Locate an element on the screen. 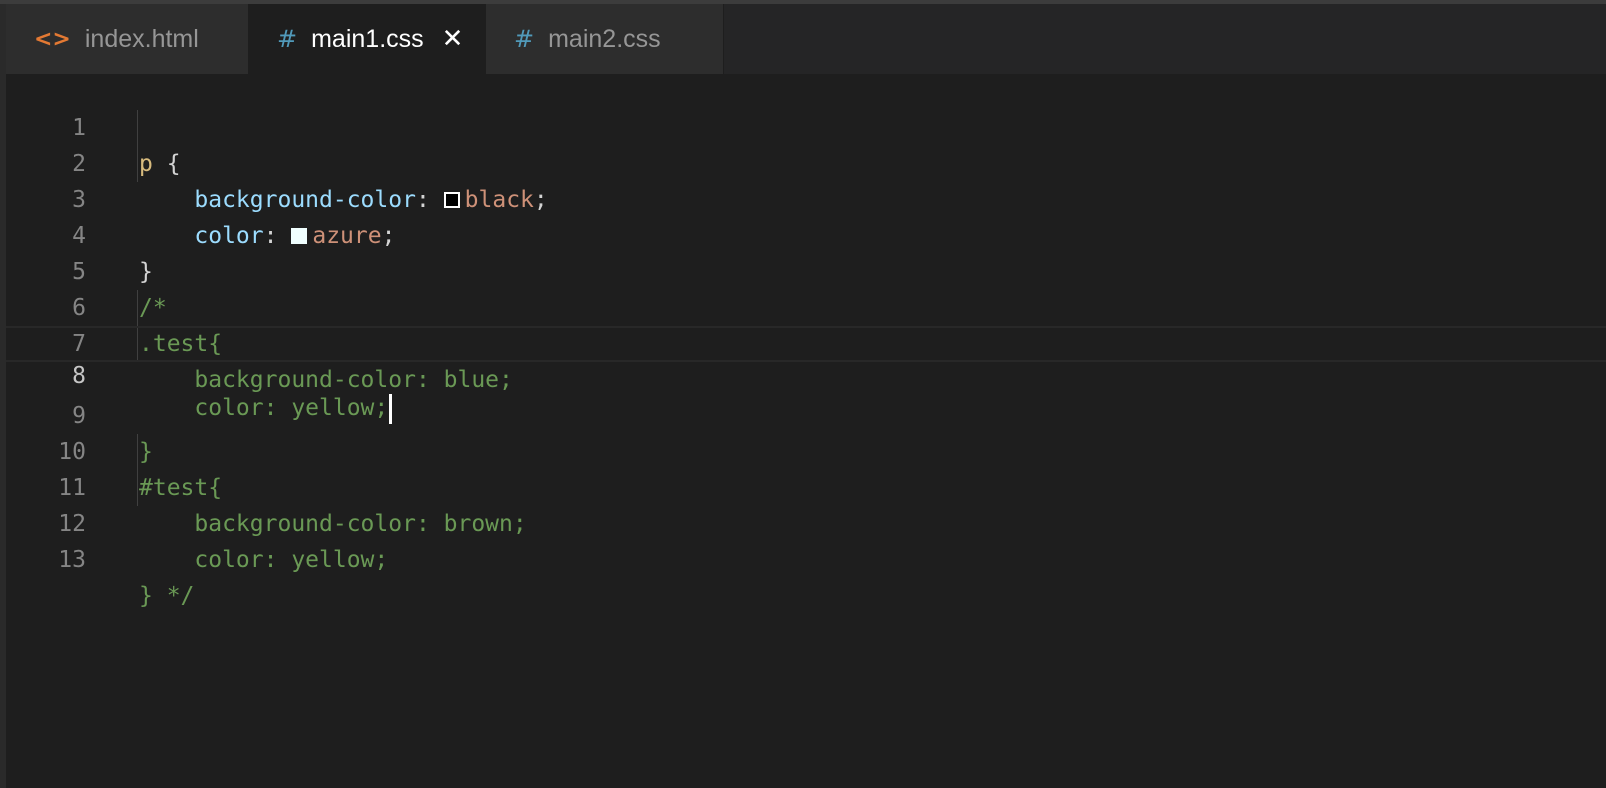  line-number: 13 is located at coordinates (72, 560).